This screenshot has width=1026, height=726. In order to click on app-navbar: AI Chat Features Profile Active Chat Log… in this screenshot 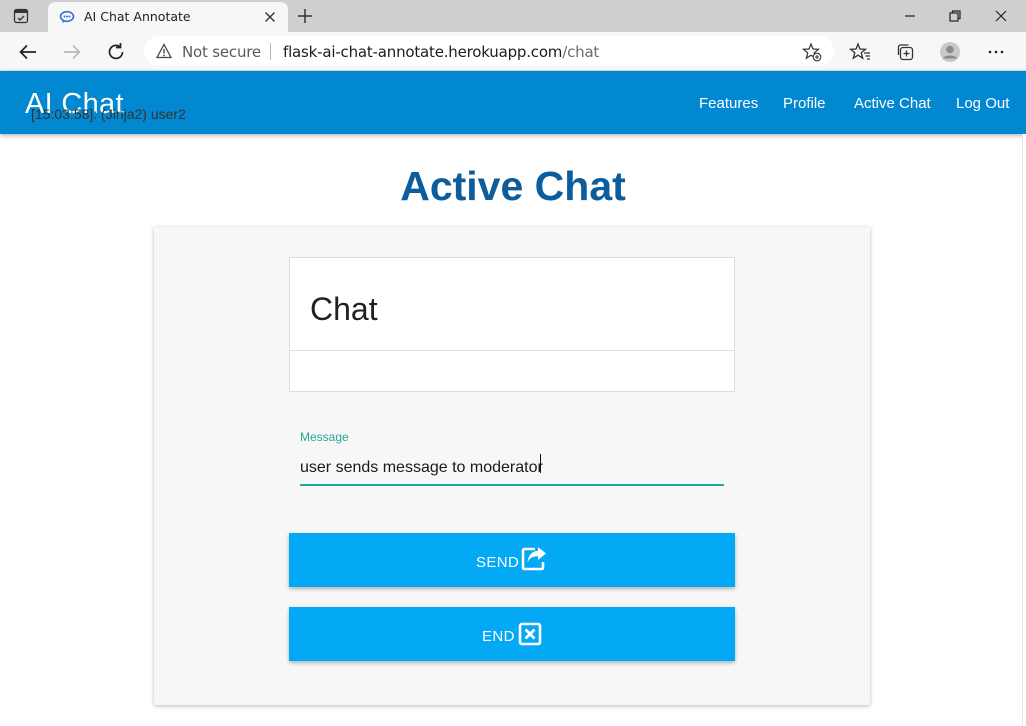, I will do `click(513, 102)`.